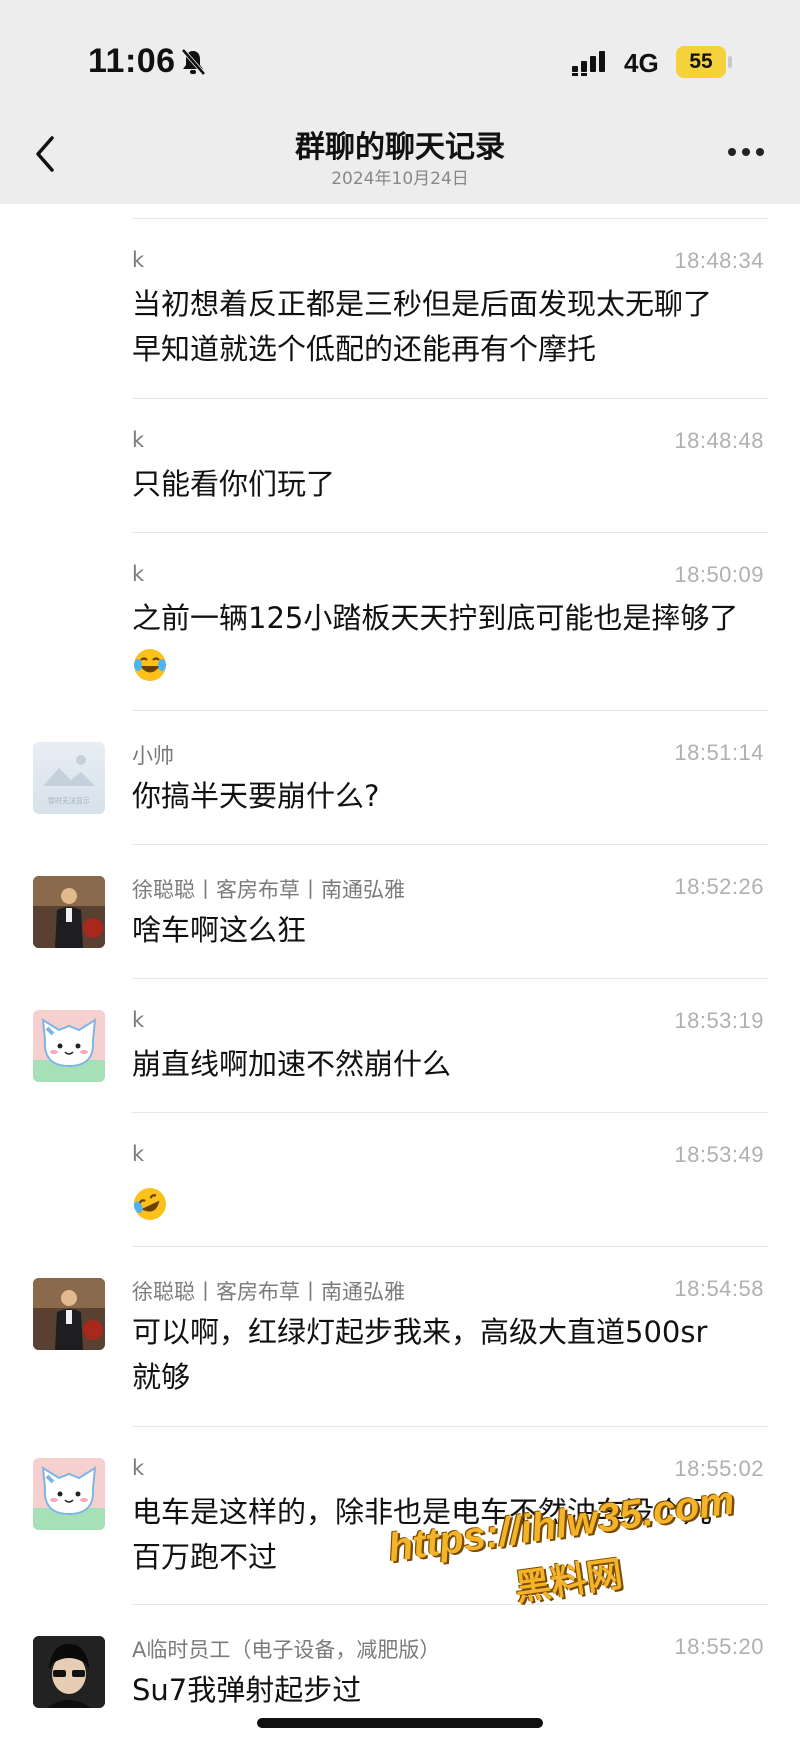  Describe the element at coordinates (641, 63) in the screenshot. I see `network-type: 4G` at that location.